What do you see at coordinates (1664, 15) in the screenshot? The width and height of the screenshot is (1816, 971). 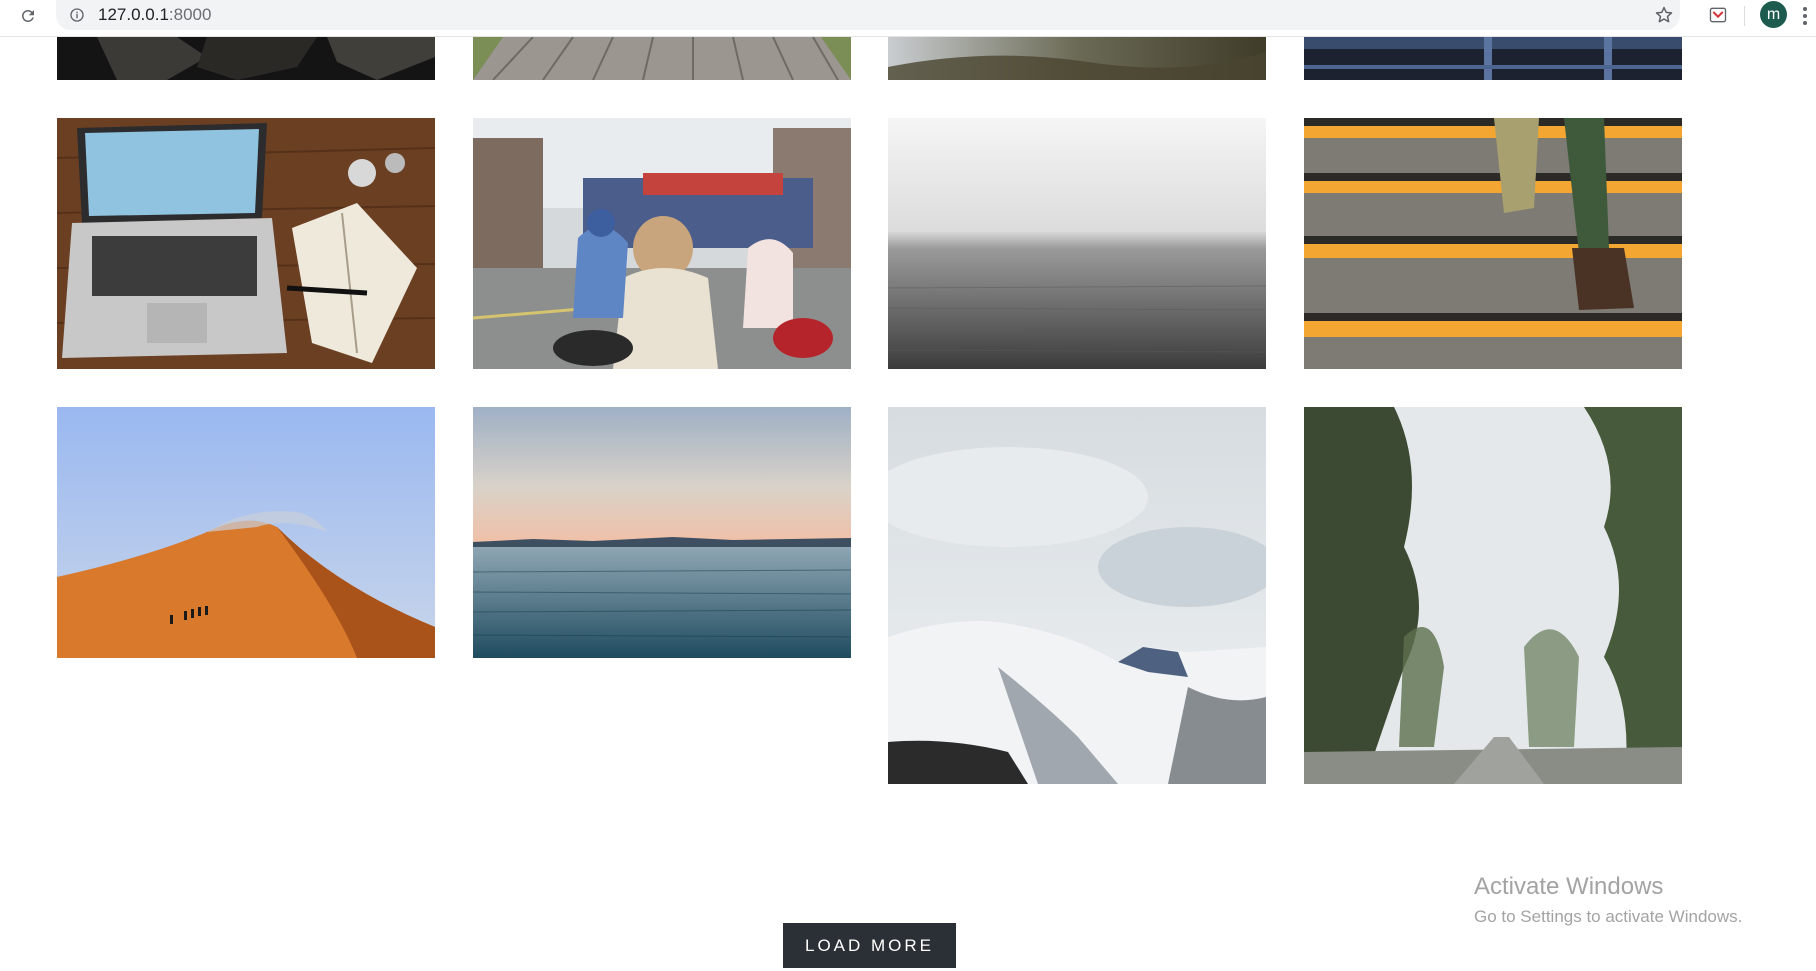 I see `bookmark-star-icon` at bounding box center [1664, 15].